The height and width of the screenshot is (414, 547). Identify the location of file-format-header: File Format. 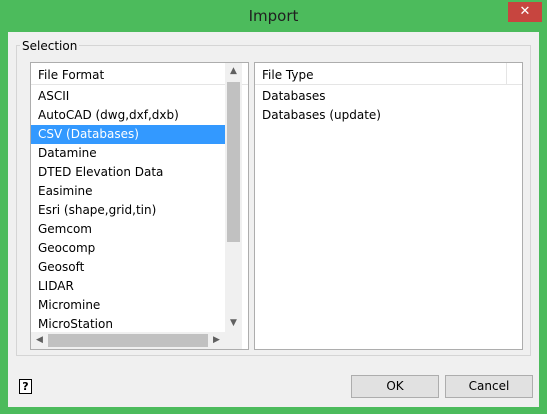
(139, 74).